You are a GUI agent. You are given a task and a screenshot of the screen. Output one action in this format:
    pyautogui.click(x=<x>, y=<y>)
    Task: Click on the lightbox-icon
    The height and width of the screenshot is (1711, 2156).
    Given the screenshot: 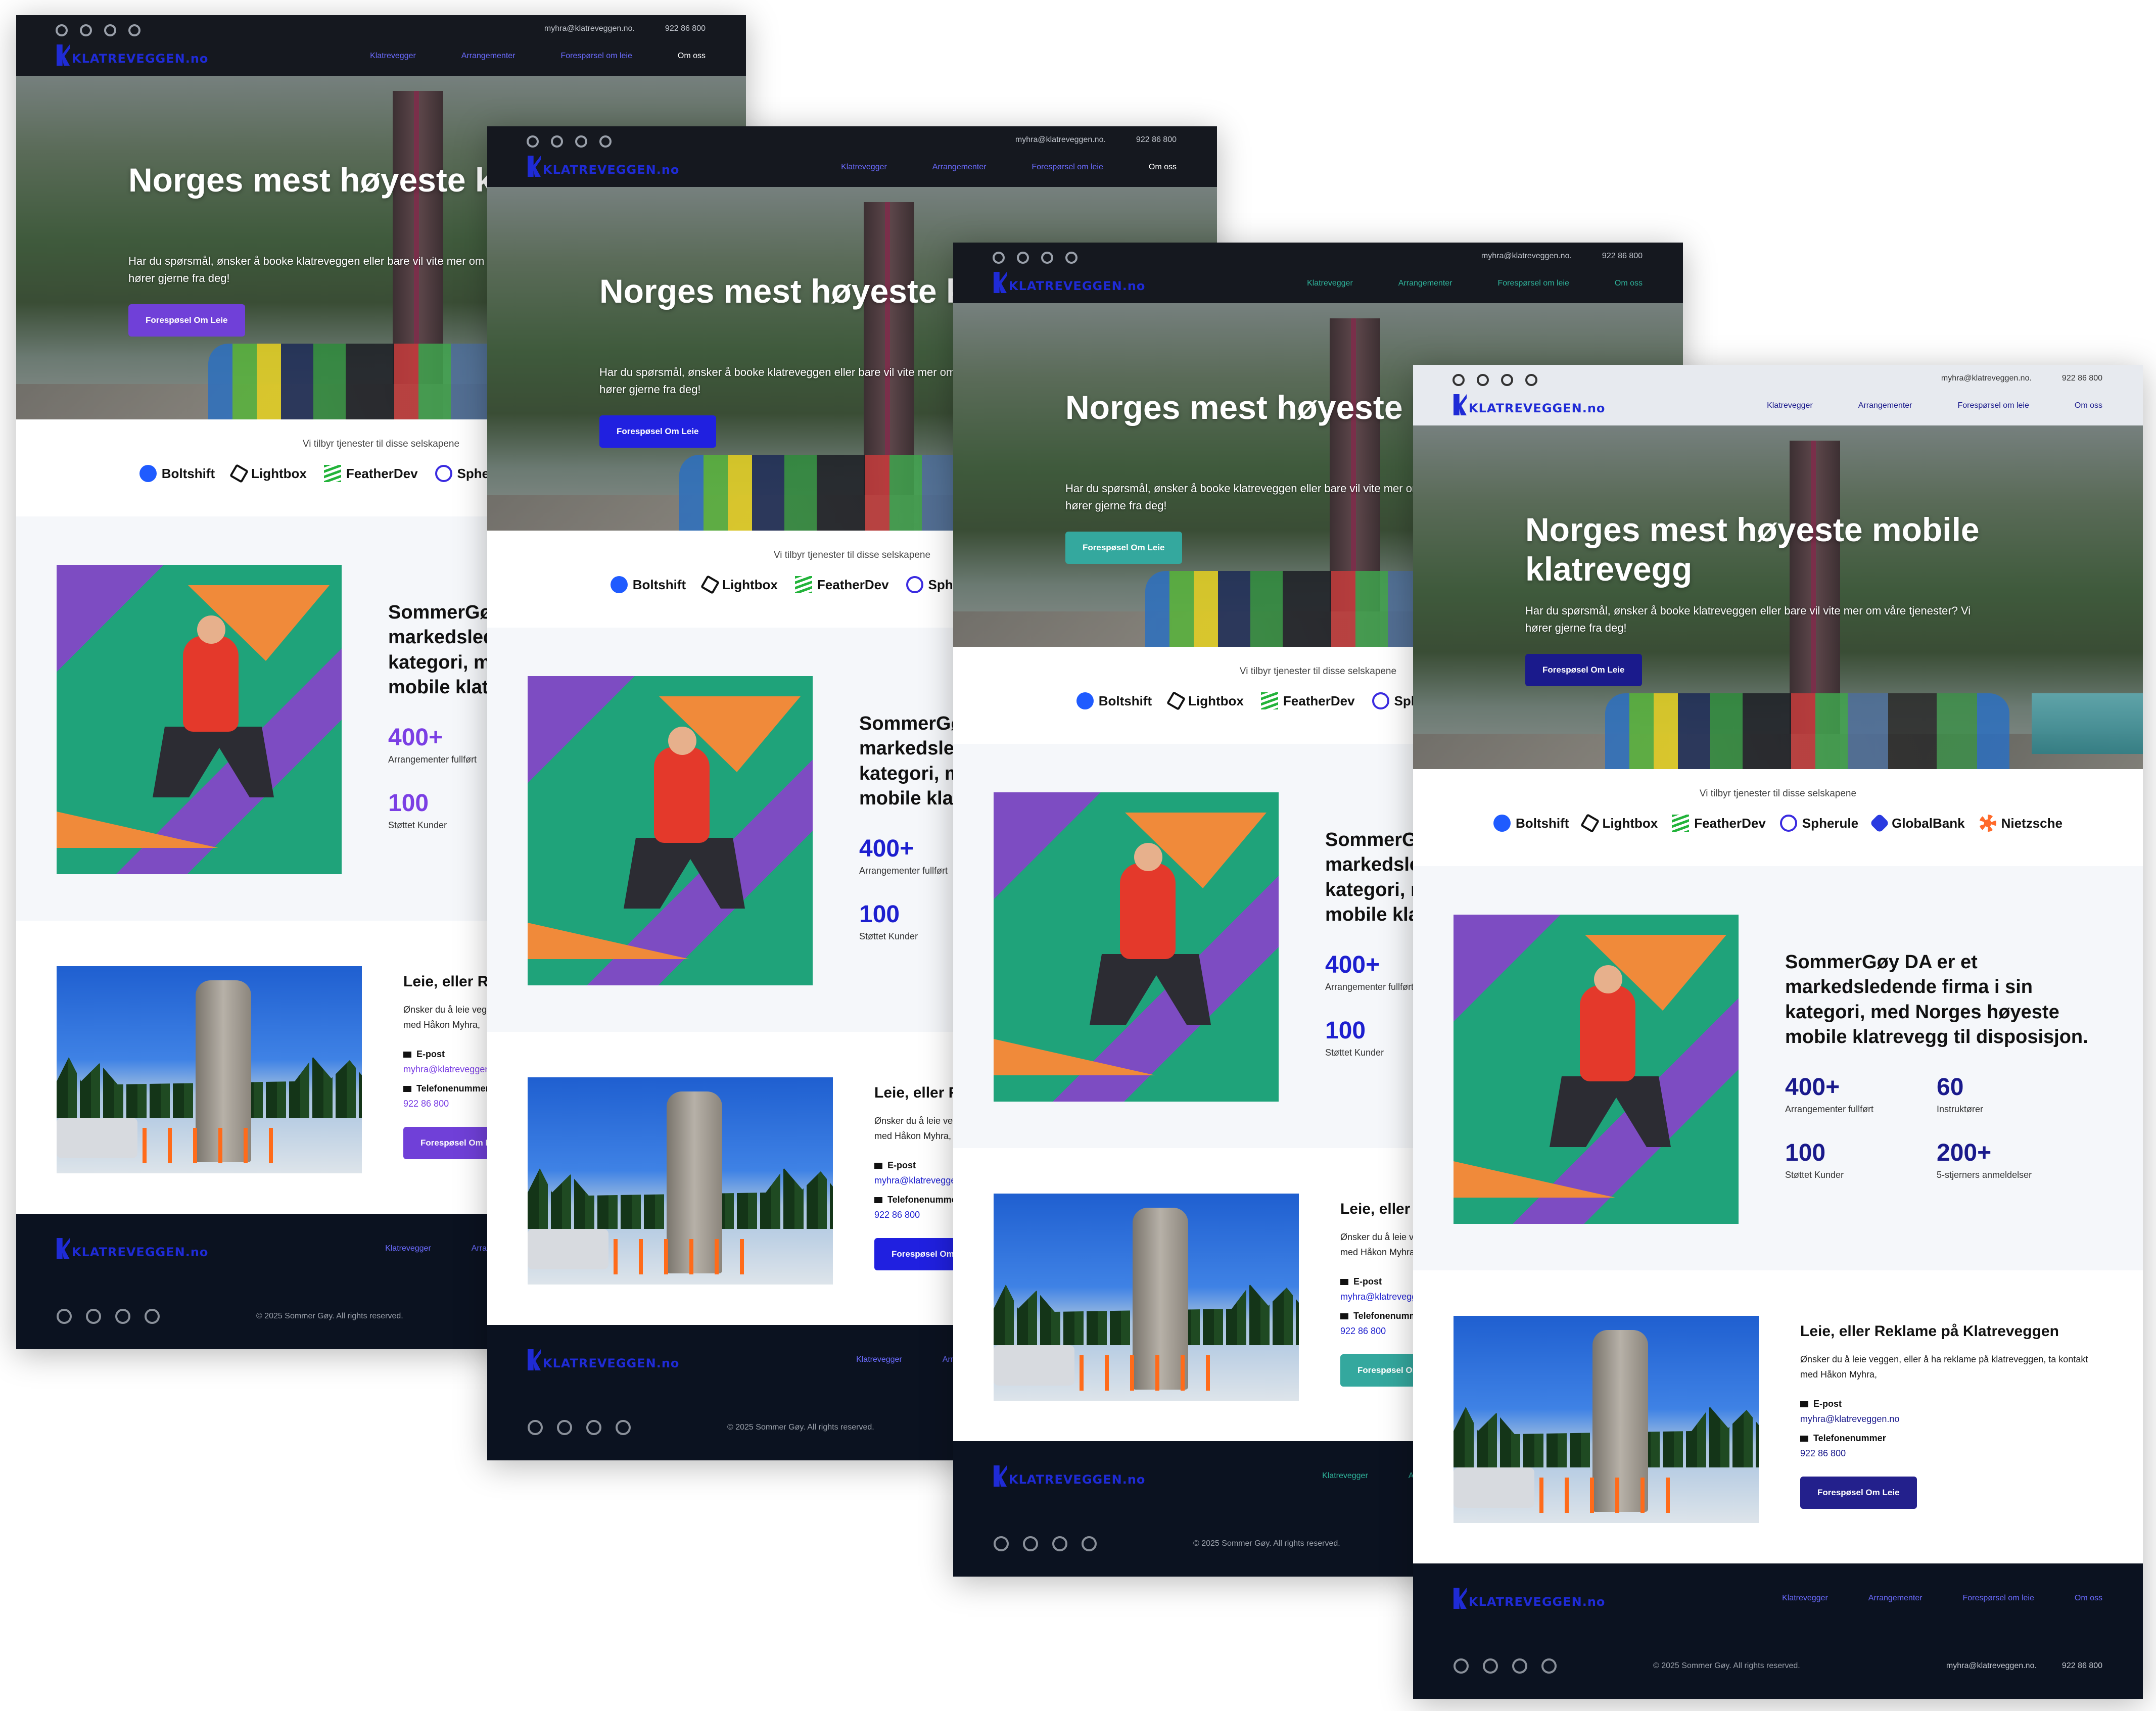 What is the action you would take?
    pyautogui.click(x=1590, y=823)
    